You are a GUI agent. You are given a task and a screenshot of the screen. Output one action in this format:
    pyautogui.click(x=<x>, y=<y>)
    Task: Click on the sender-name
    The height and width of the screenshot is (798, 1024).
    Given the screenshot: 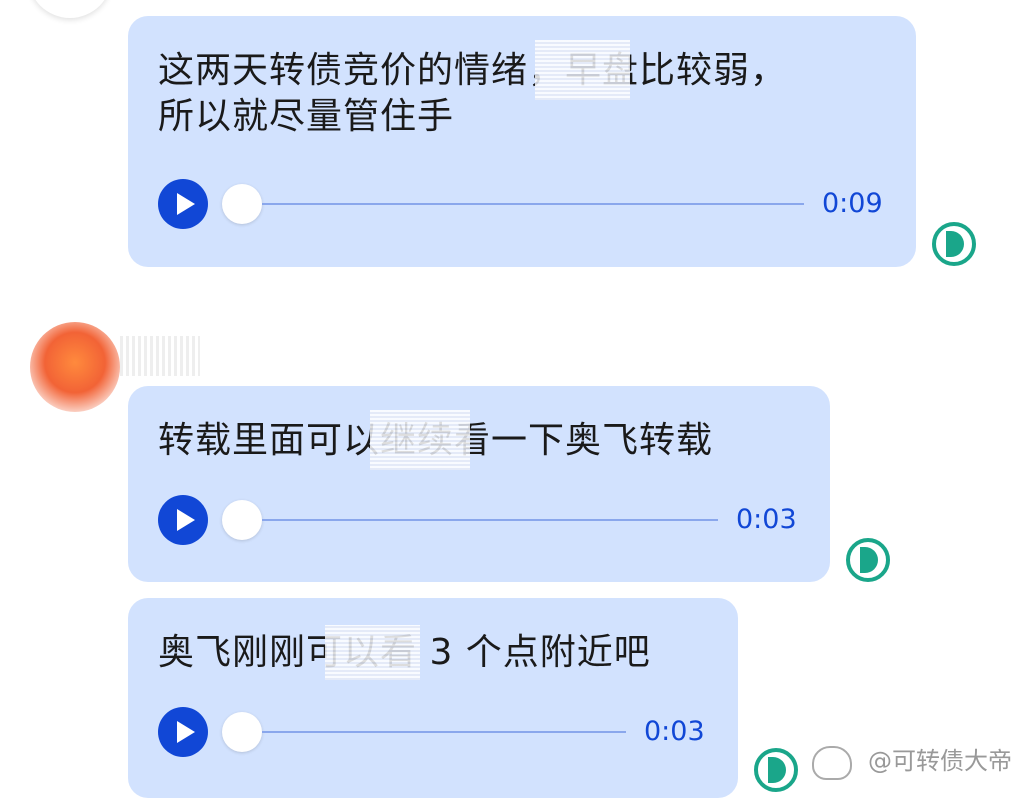 What is the action you would take?
    pyautogui.click(x=160, y=356)
    